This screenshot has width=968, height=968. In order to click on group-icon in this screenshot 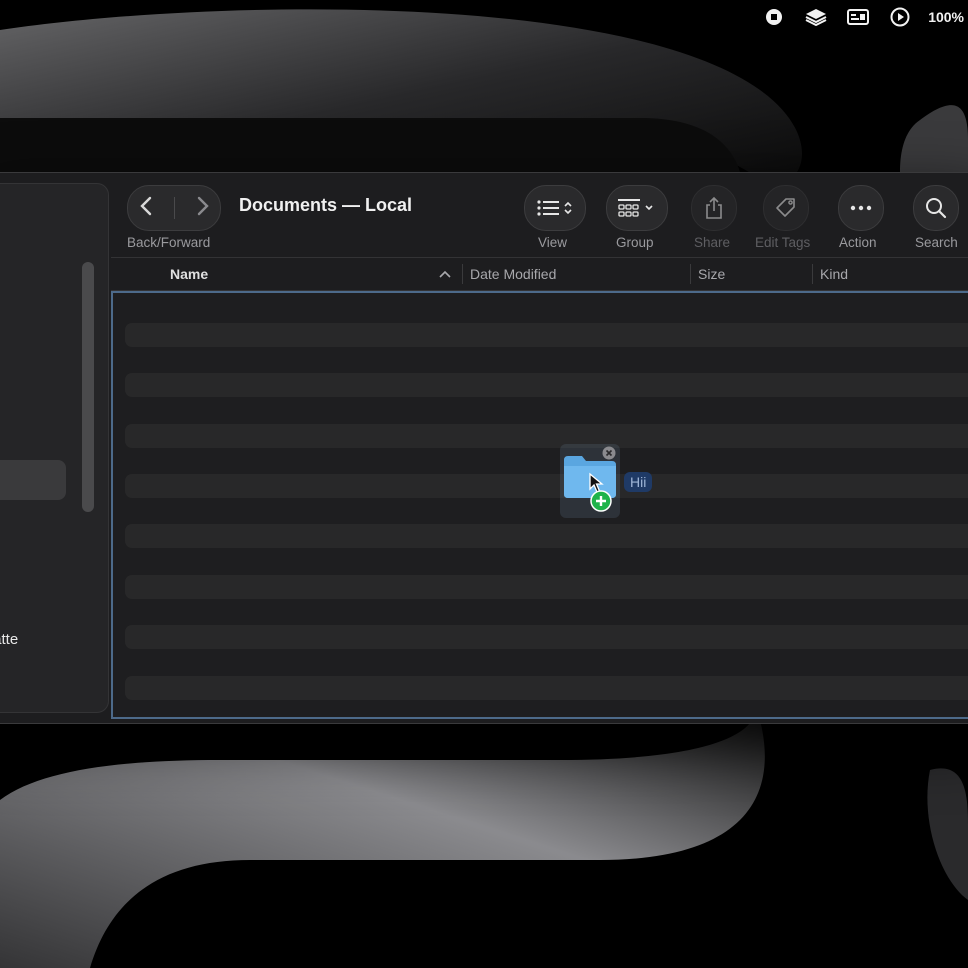, I will do `click(635, 208)`.